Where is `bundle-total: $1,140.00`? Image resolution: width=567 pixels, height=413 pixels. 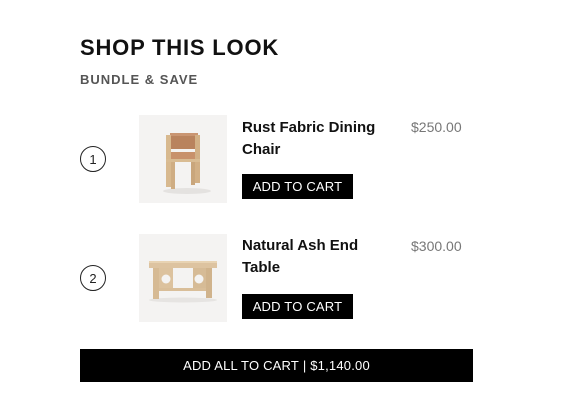 bundle-total: $1,140.00 is located at coordinates (340, 365).